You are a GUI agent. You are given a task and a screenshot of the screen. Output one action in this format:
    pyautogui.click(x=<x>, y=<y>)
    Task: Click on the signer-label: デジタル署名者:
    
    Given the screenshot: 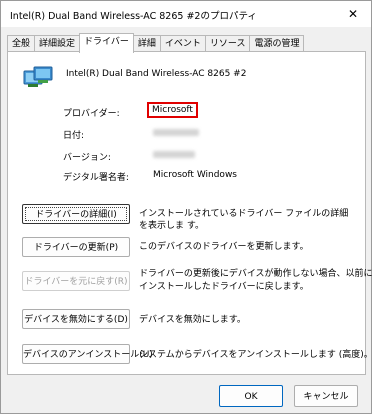 What is the action you would take?
    pyautogui.click(x=96, y=178)
    